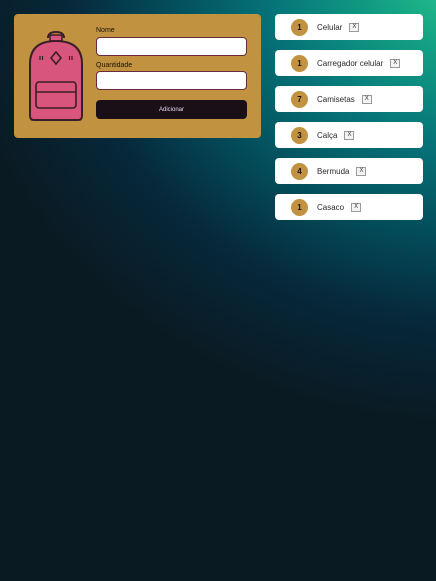 This screenshot has width=436, height=581. Describe the element at coordinates (114, 65) in the screenshot. I see `quantity-label: Quantidade` at that location.